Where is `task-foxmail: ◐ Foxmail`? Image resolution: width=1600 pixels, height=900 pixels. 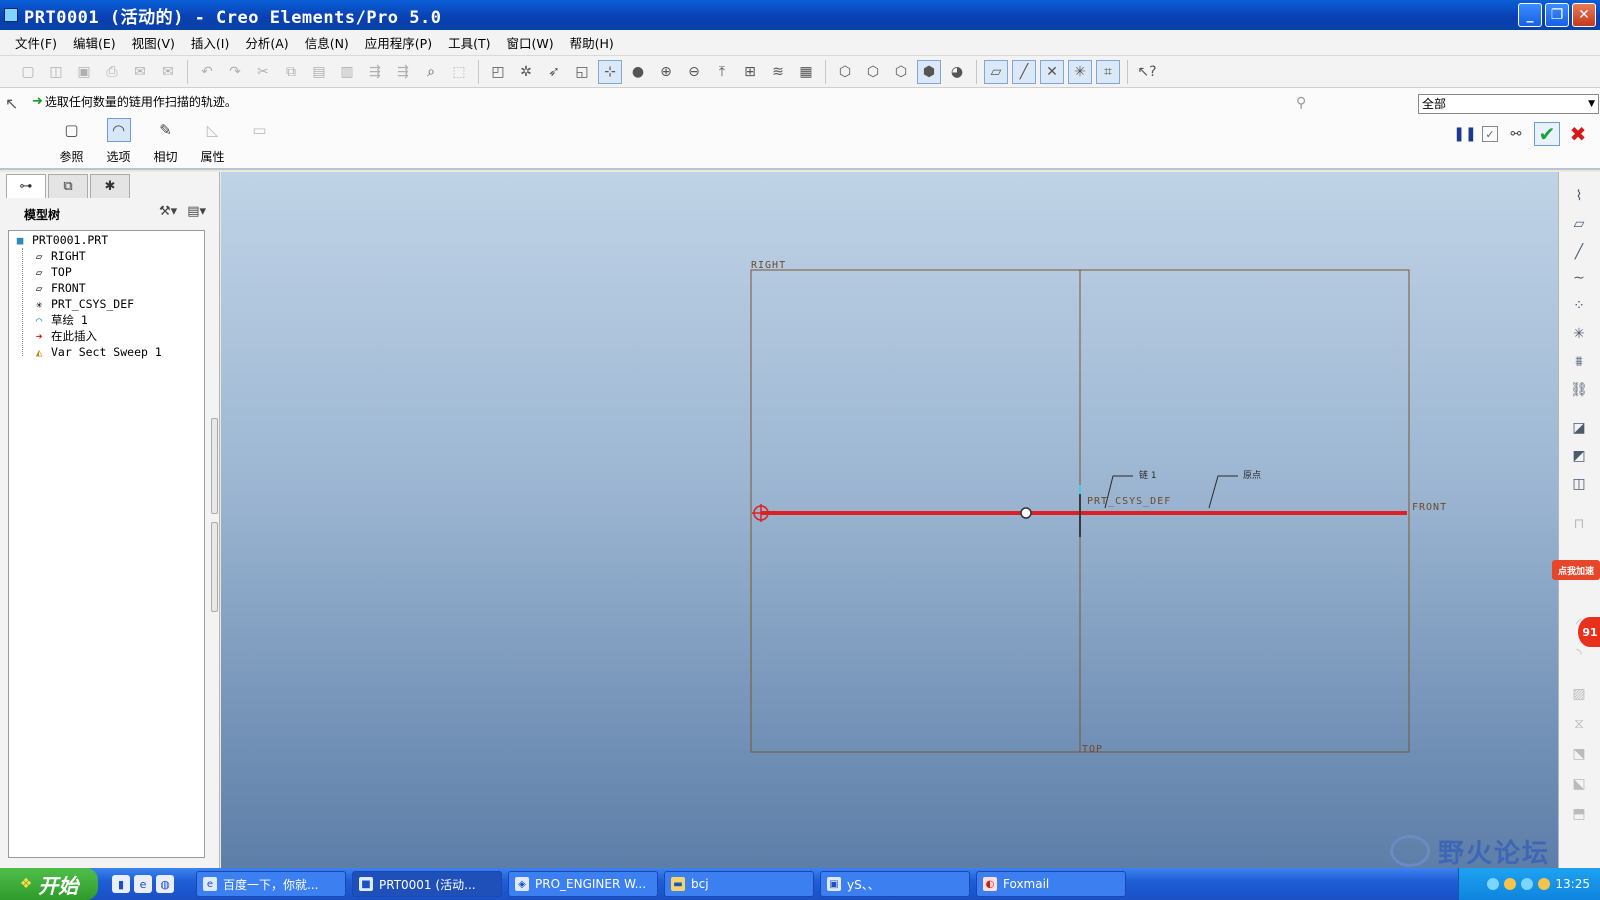 task-foxmail: ◐ Foxmail is located at coordinates (1051, 884).